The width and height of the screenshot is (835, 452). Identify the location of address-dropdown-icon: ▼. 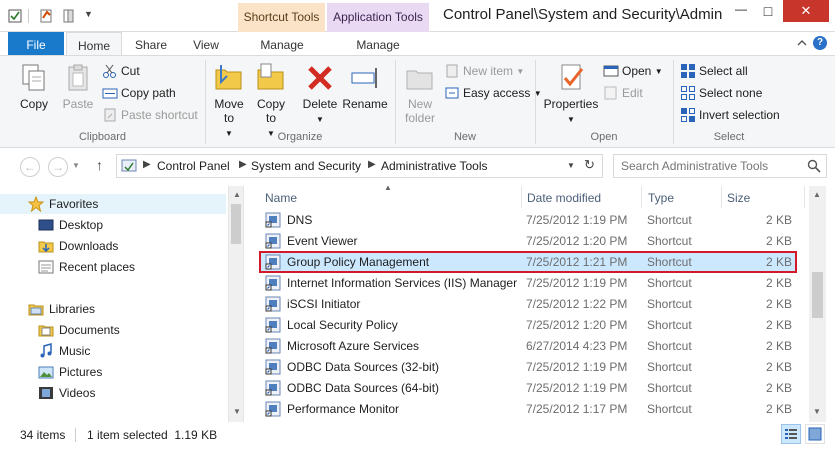
(571, 165).